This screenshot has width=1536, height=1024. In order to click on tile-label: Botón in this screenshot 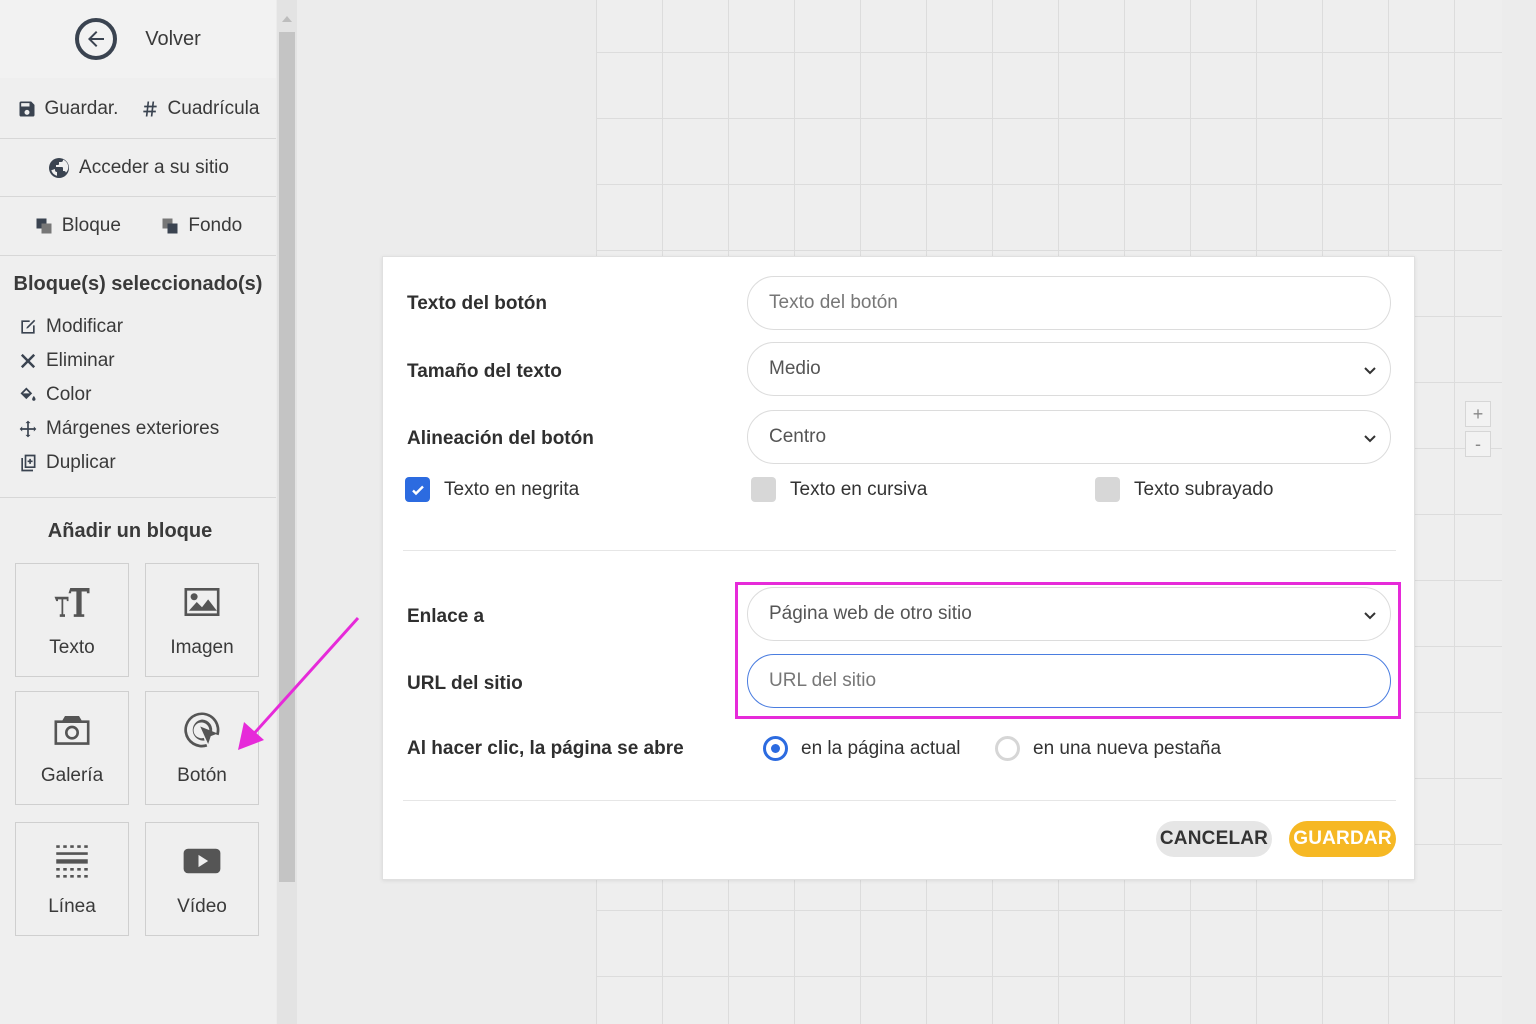, I will do `click(202, 775)`.